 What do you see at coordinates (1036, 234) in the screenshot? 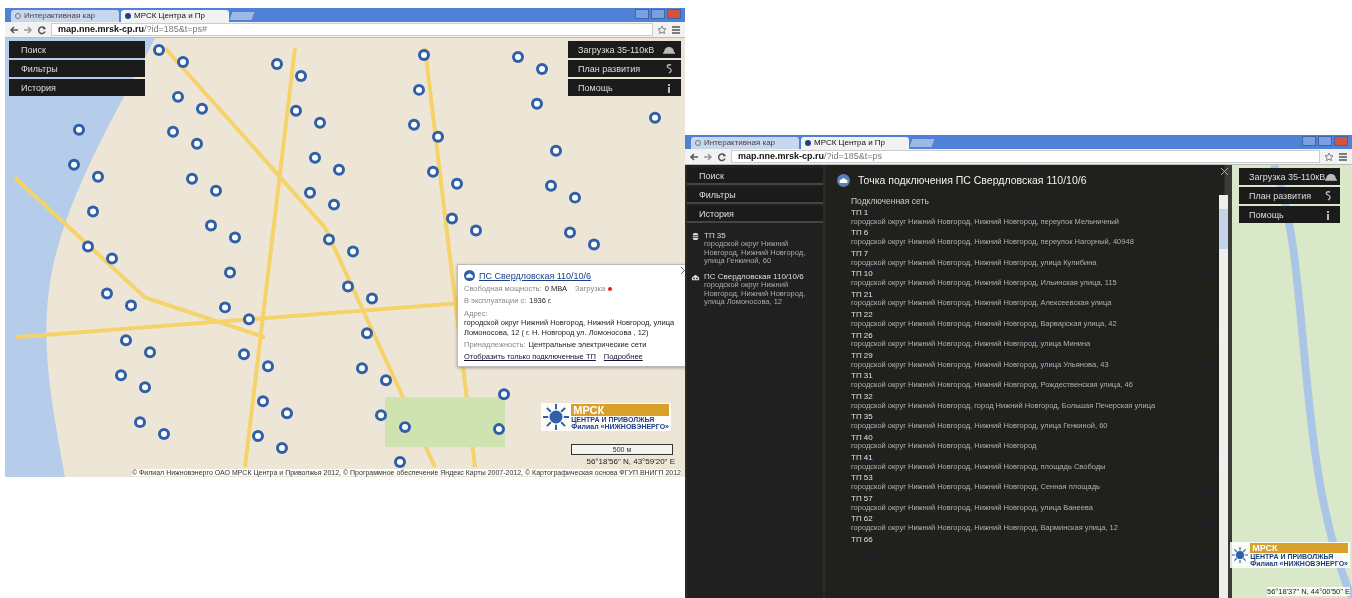
I see `substation-name: ТП 6` at bounding box center [1036, 234].